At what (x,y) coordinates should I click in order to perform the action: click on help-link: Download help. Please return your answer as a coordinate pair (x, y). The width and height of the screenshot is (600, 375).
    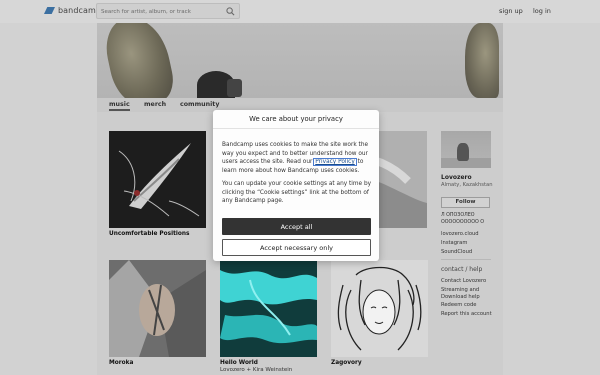
    Looking at the image, I should click on (472, 297).